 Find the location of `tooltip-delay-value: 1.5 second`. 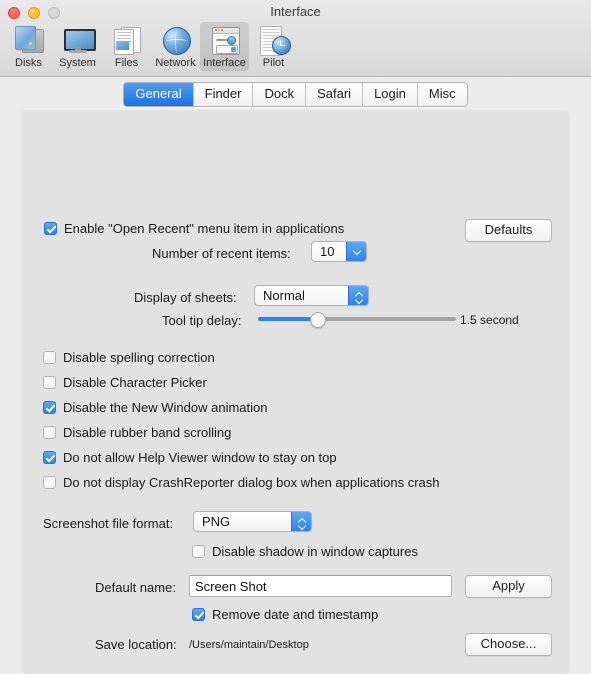

tooltip-delay-value: 1.5 second is located at coordinates (489, 320).